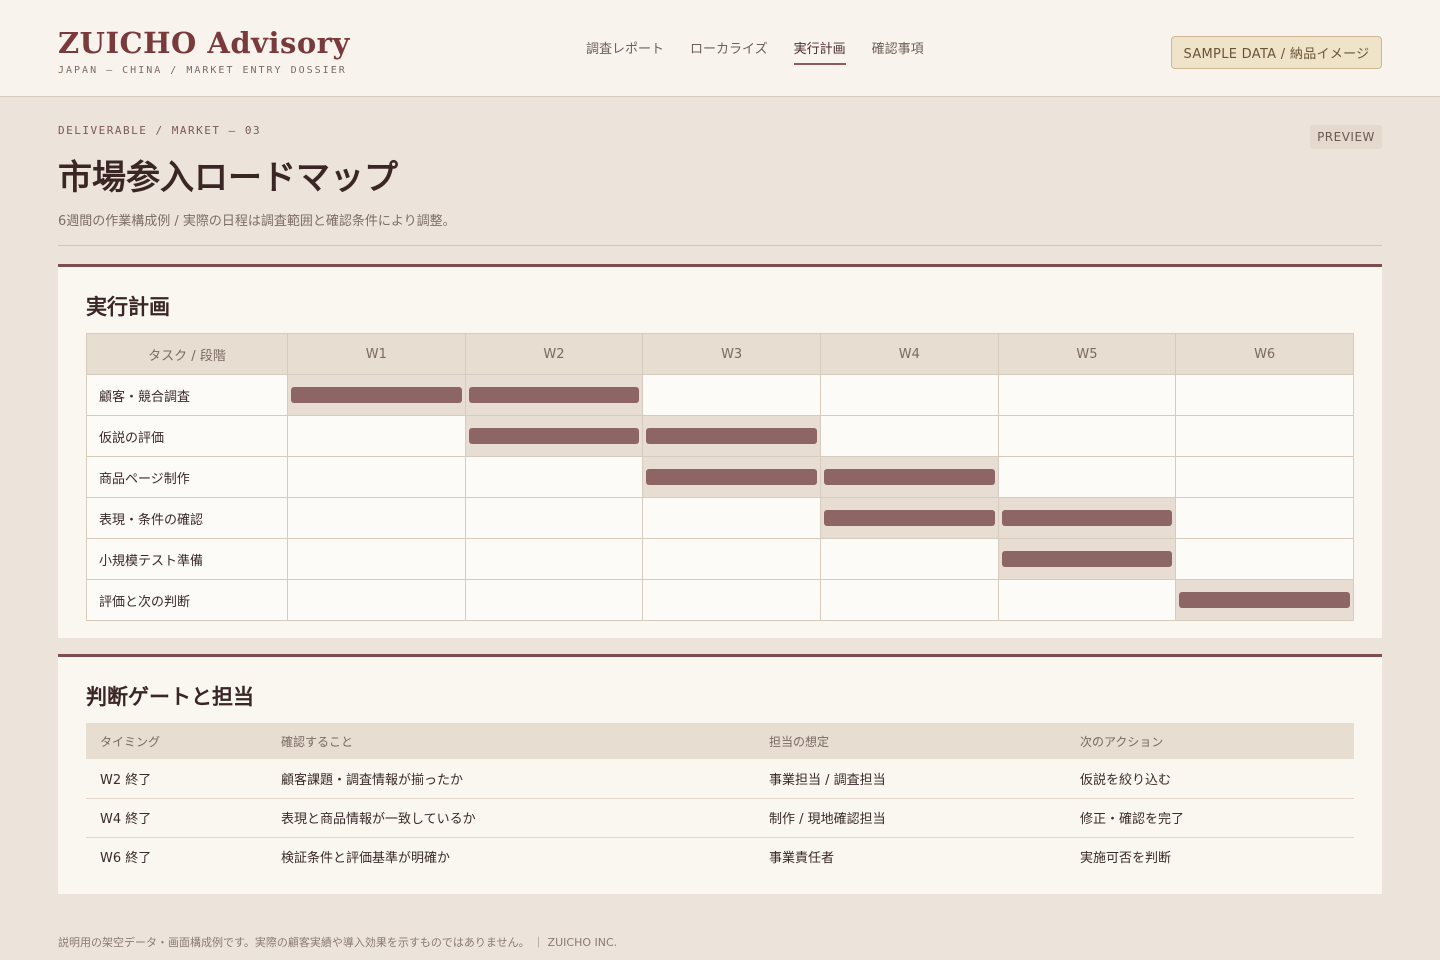 Image resolution: width=1440 pixels, height=960 pixels. Describe the element at coordinates (1346, 137) in the screenshot. I see `preview-badge: PREVIEW` at that location.